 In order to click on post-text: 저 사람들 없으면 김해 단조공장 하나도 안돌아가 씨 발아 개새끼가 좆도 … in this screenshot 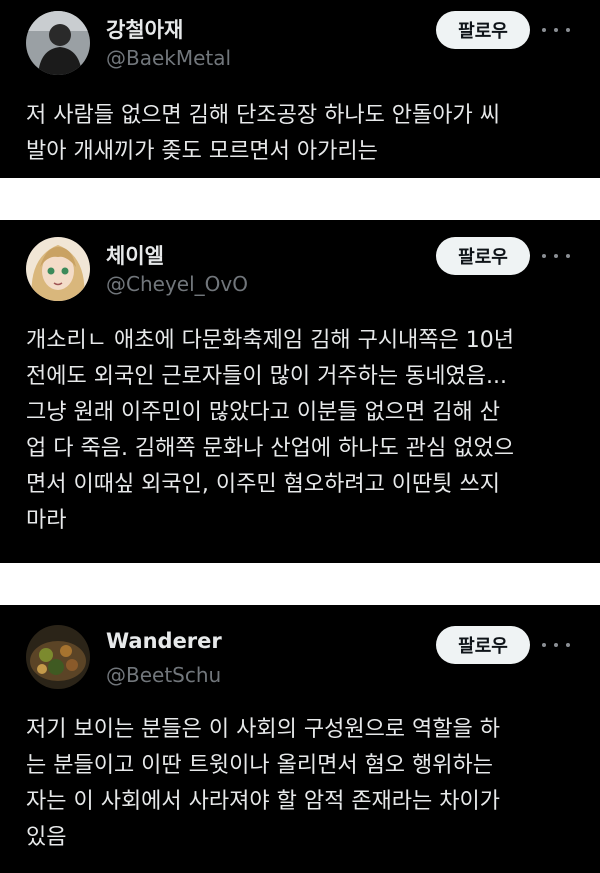, I will do `click(301, 134)`.